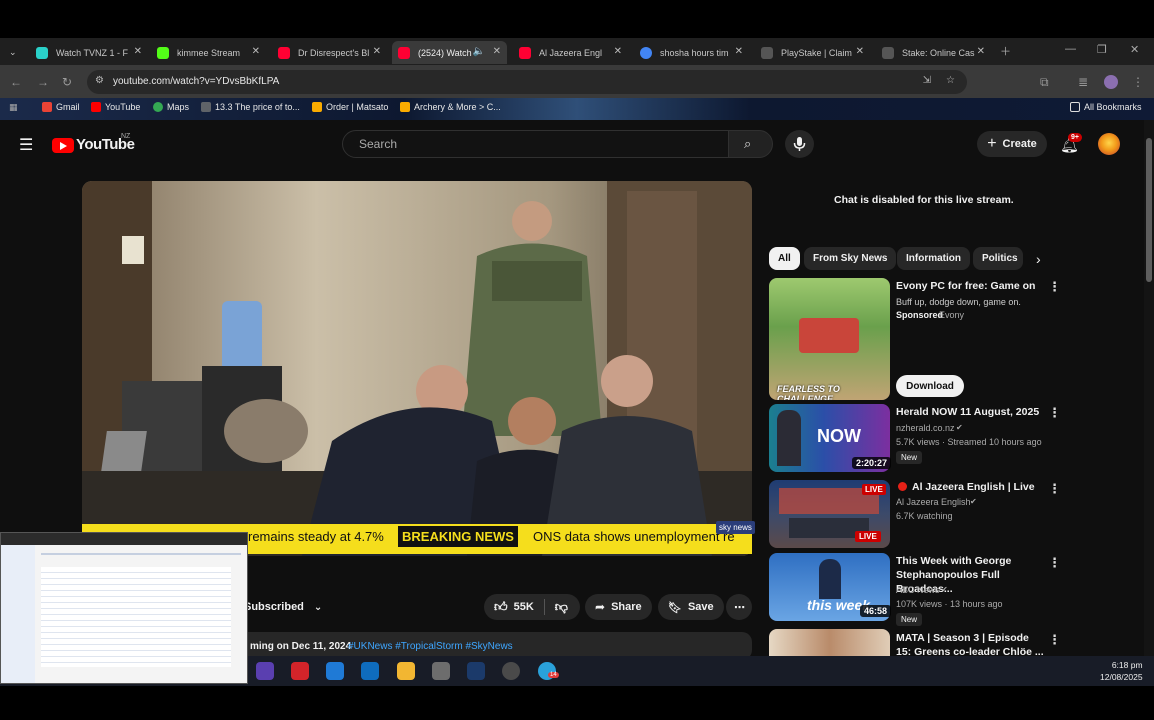  Describe the element at coordinates (750, 144) in the screenshot. I see `search-button: ⌕` at that location.